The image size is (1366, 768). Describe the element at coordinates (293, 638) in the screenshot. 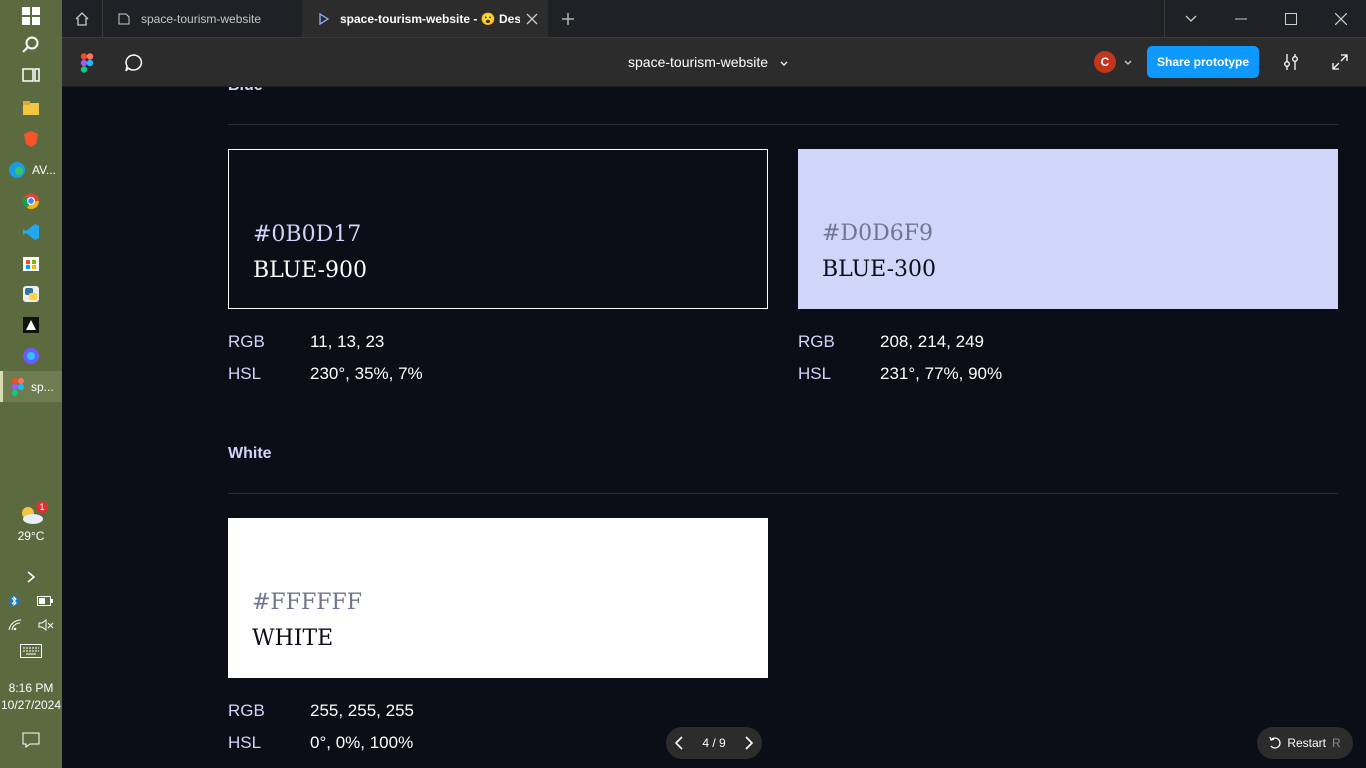

I see `swatch-name: WHITE` at that location.